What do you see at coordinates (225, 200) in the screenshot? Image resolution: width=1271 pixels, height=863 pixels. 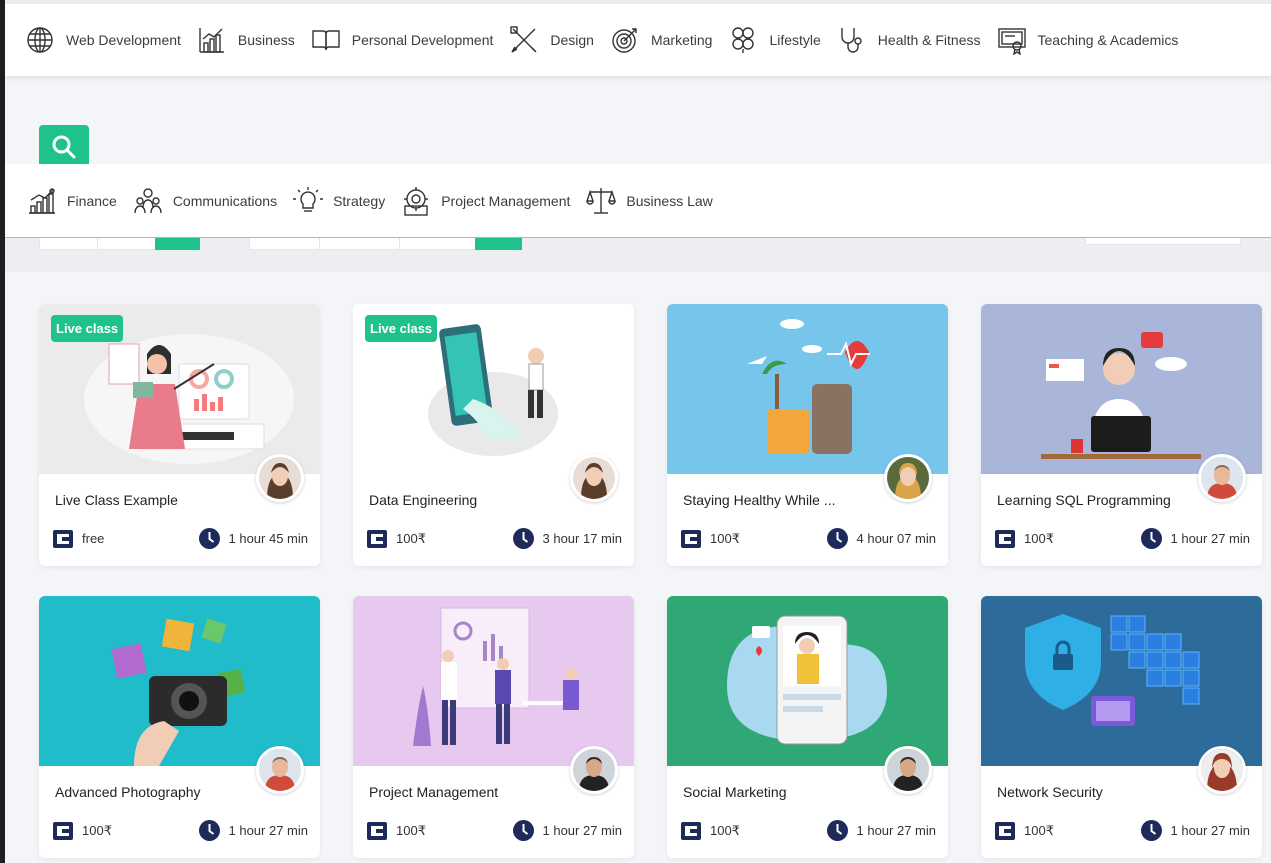 I see `subcategory-label: Communications` at bounding box center [225, 200].